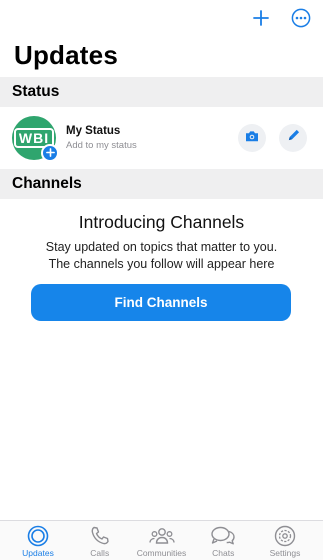  What do you see at coordinates (161, 302) in the screenshot?
I see `find-channels-button: Find Channels` at bounding box center [161, 302].